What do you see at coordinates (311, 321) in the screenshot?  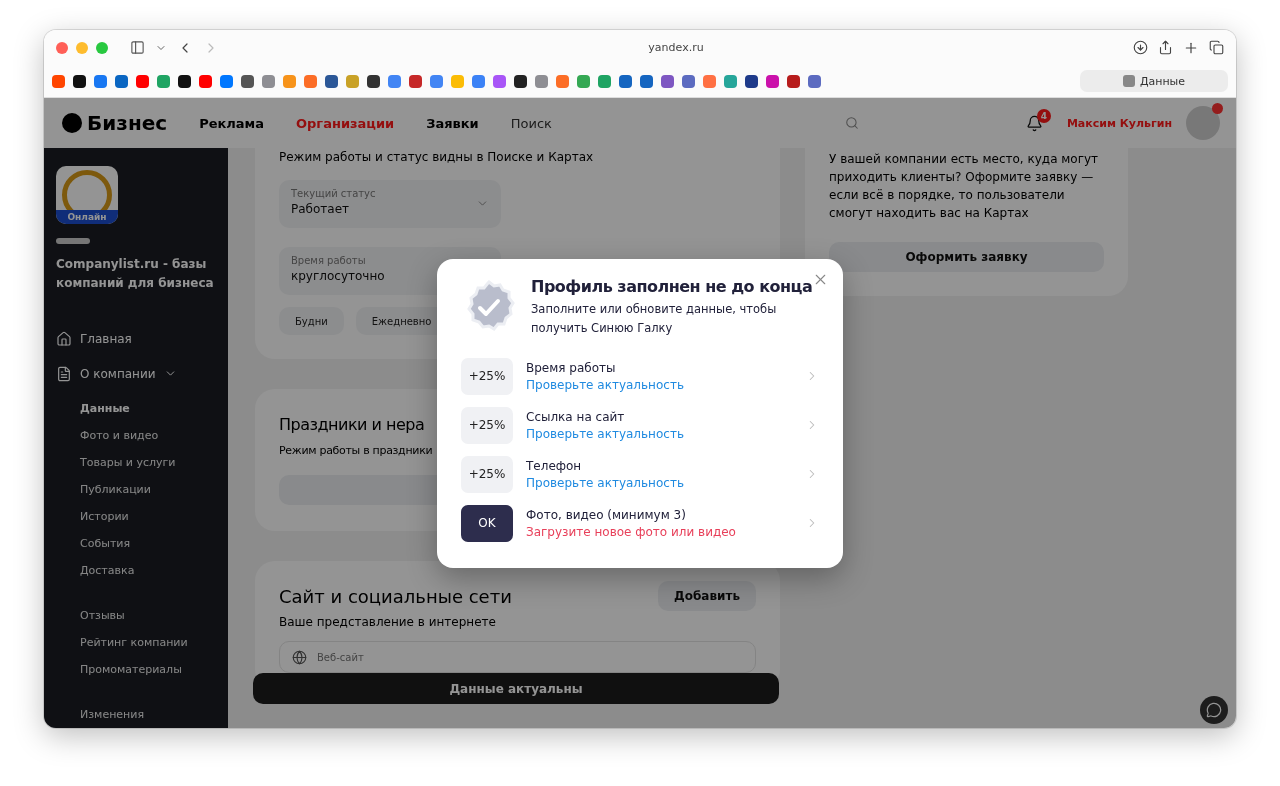 I see `schedule-chip: Будни` at bounding box center [311, 321].